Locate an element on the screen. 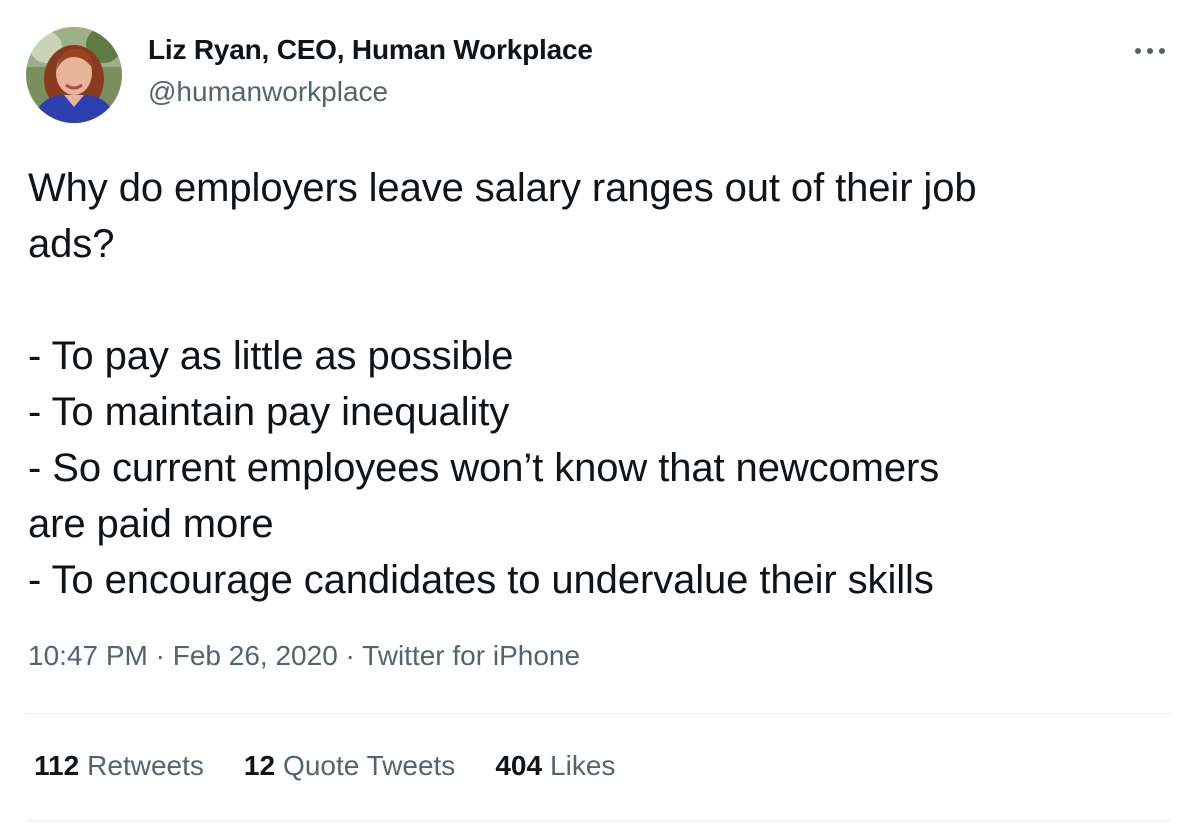 The height and width of the screenshot is (826, 1200). quote-tweets-label: Quote Tweets is located at coordinates (369, 765).